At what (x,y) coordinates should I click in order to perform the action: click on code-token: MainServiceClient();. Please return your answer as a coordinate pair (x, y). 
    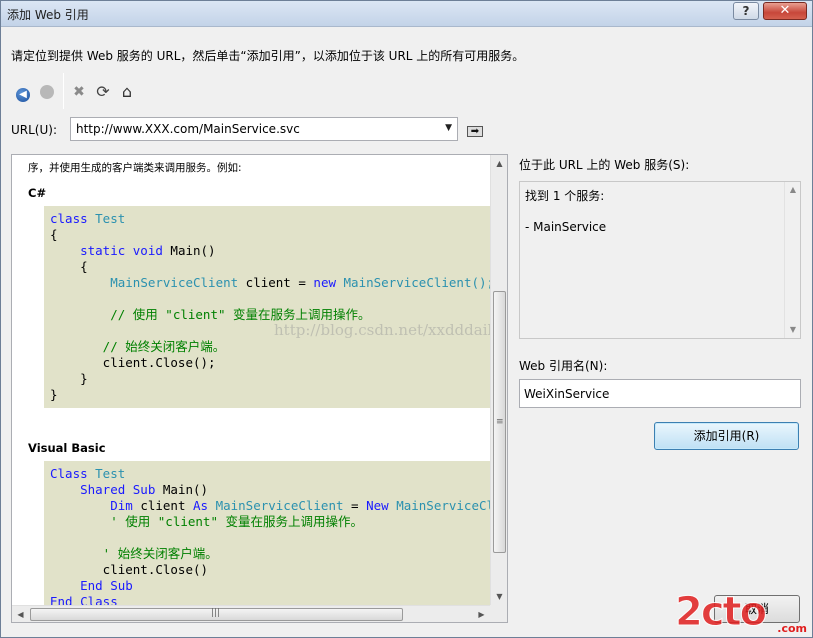
    Looking at the image, I should click on (416, 282).